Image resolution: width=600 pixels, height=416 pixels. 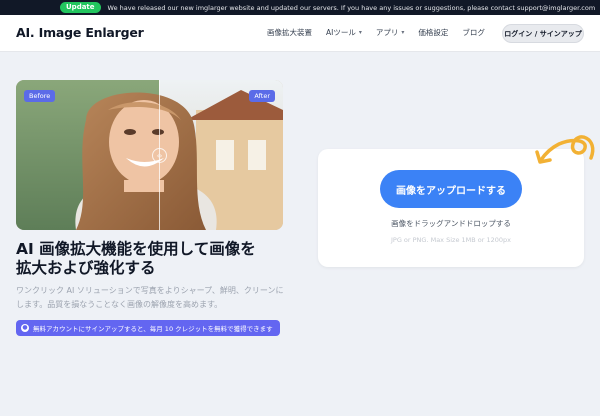 What do you see at coordinates (387, 32) in the screenshot?
I see `nav-item-label: アプリ` at bounding box center [387, 32].